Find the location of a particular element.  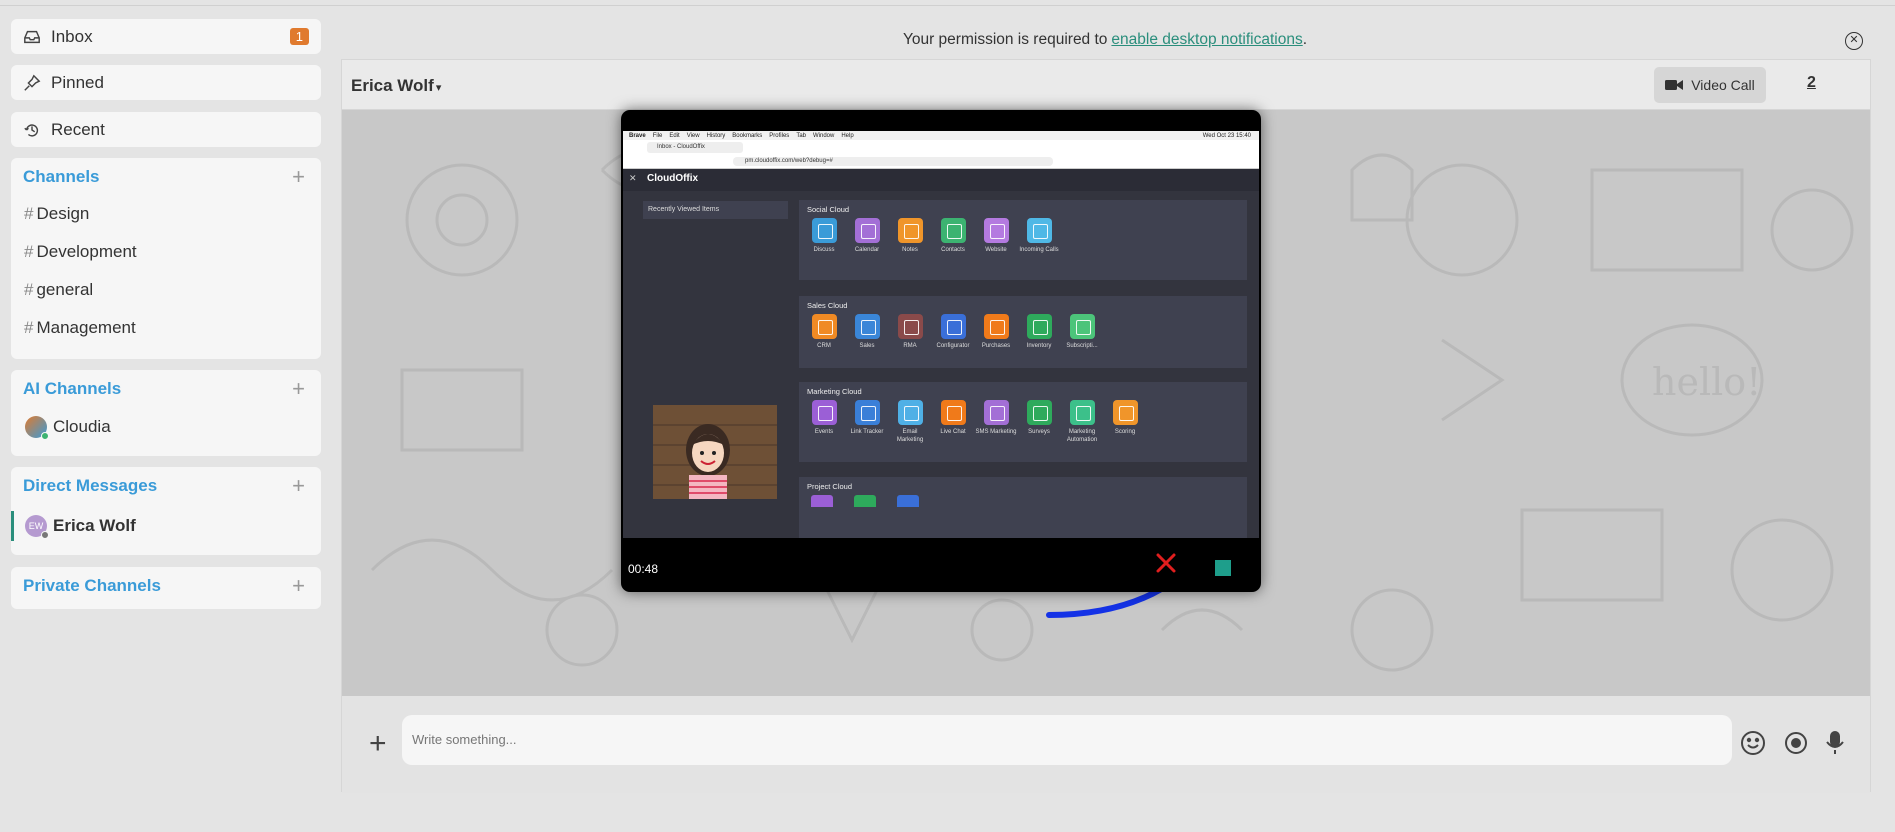

app-scoring: Scoring is located at coordinates (1125, 418).